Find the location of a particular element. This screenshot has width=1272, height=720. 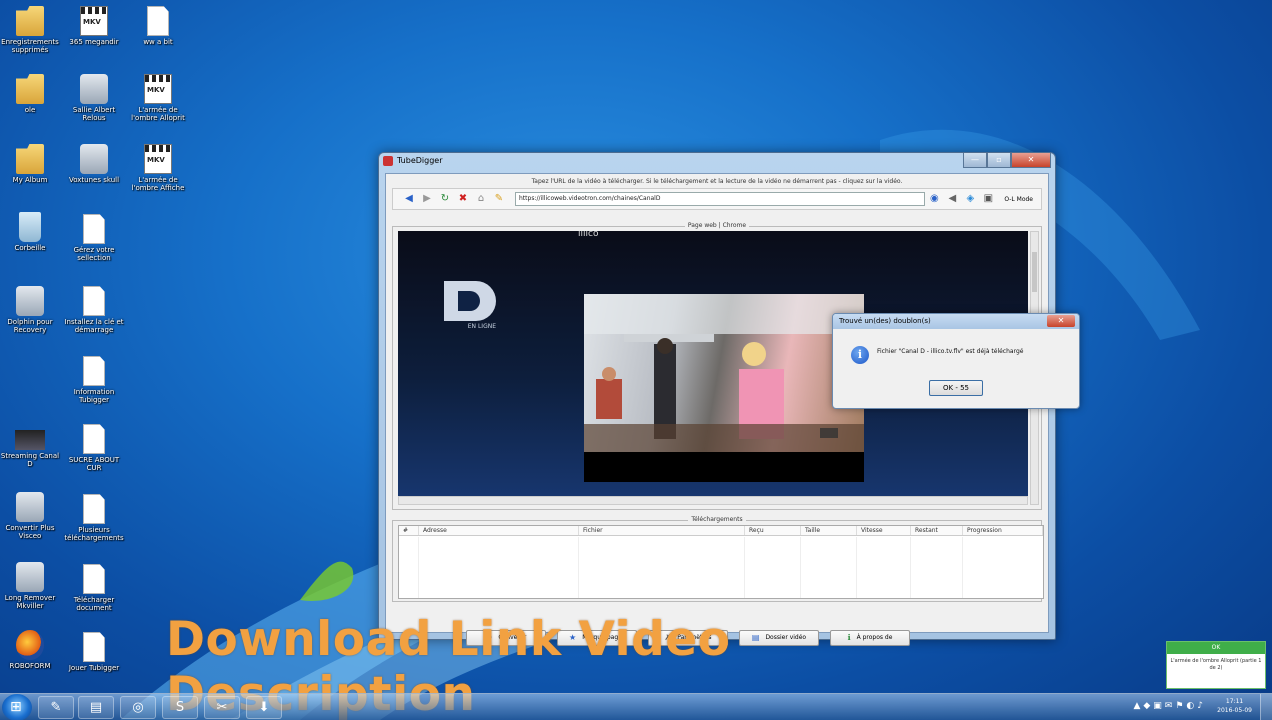

video-player is located at coordinates (724, 388).